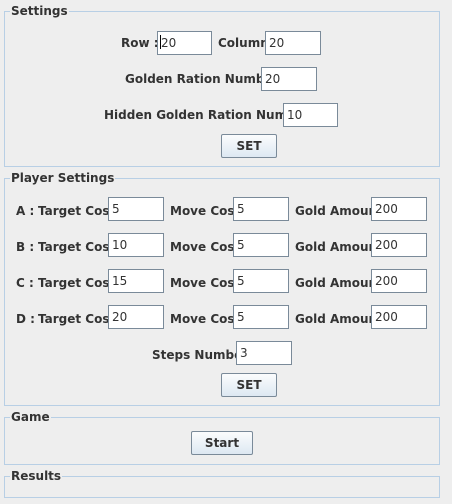  I want to click on player-d-move-cost-input, so click(261, 317).